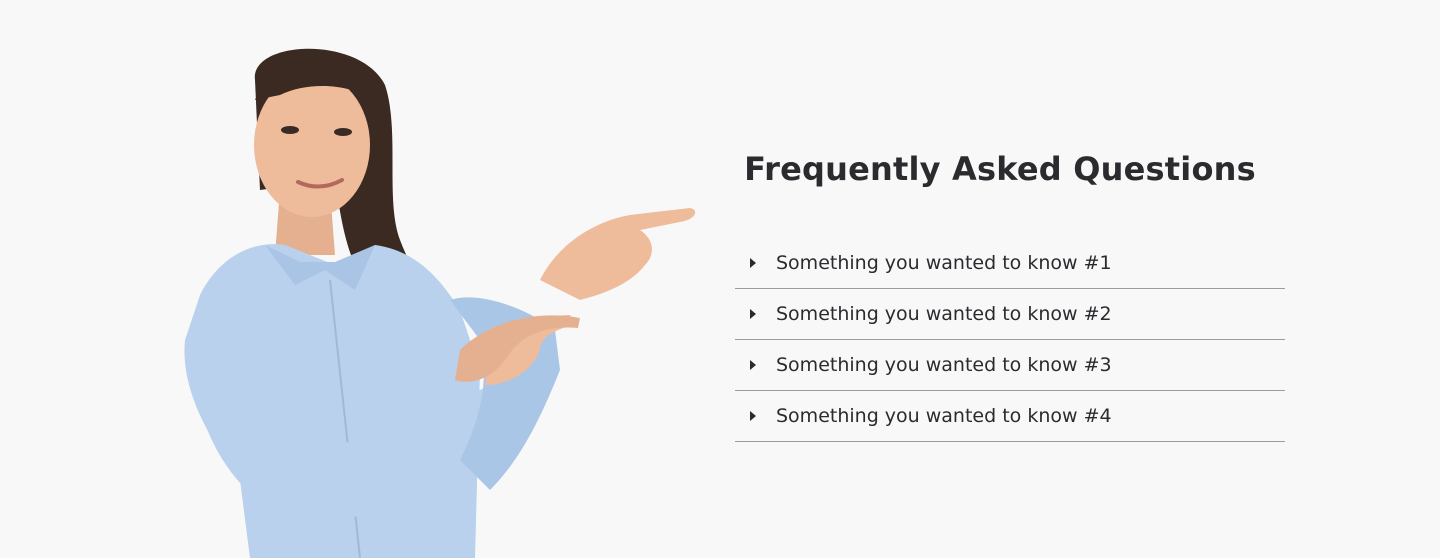  I want to click on faq-item: Something you wanted to know #2, so click(1010, 314).